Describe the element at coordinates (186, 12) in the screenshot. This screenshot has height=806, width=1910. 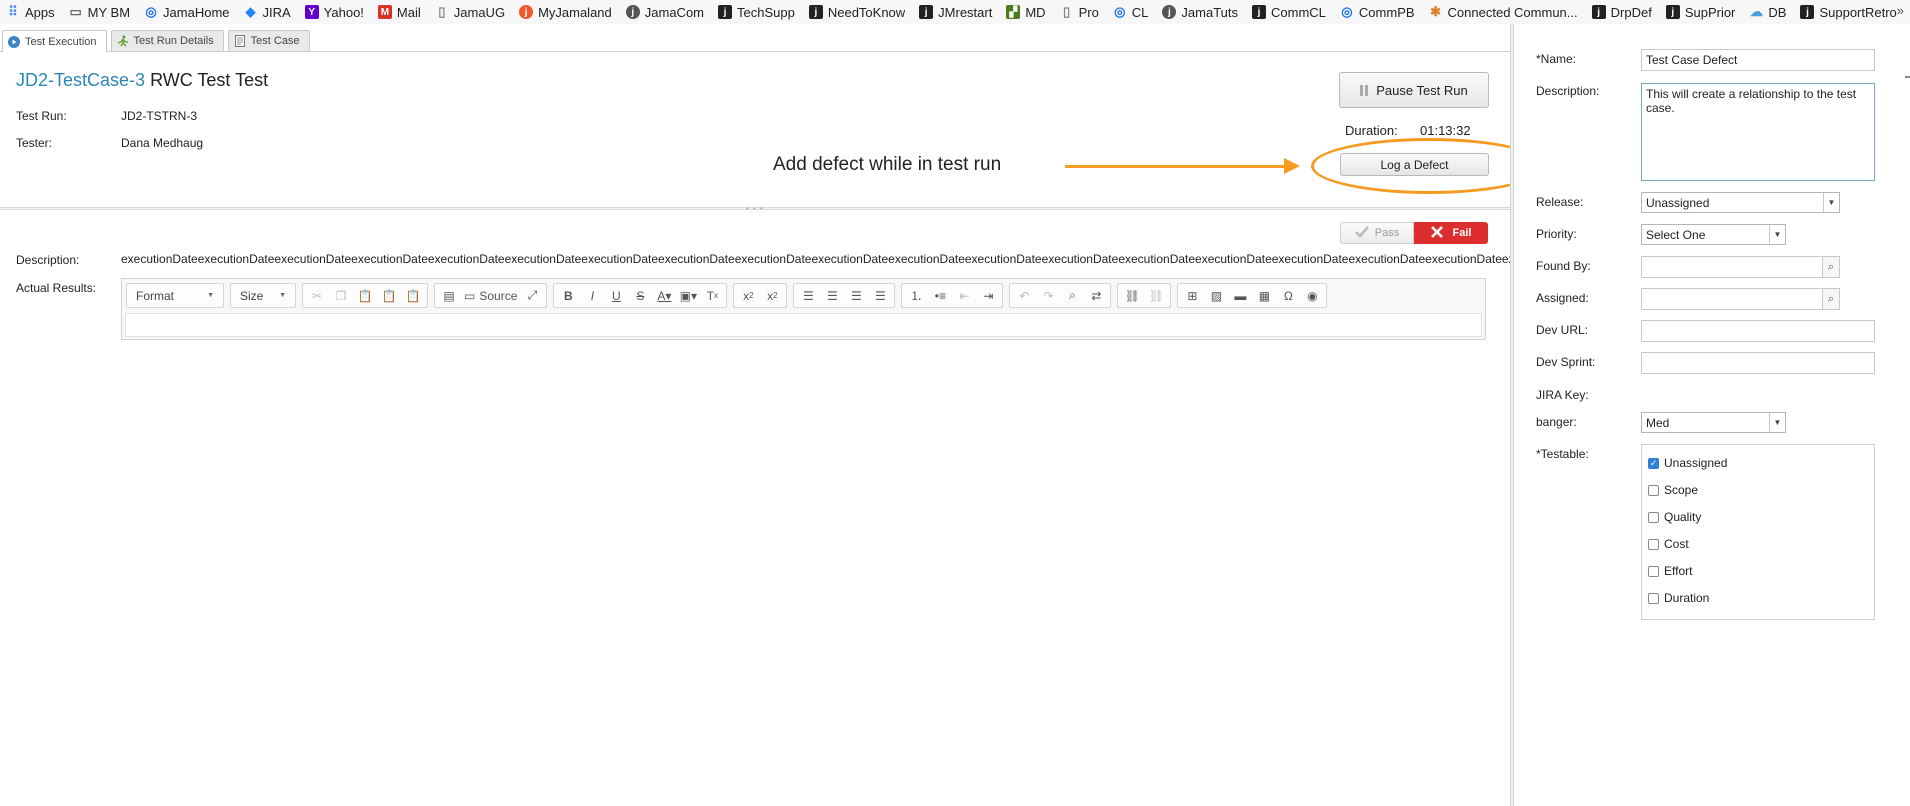
I see `bookmark-item: ◎ JamaHome` at that location.